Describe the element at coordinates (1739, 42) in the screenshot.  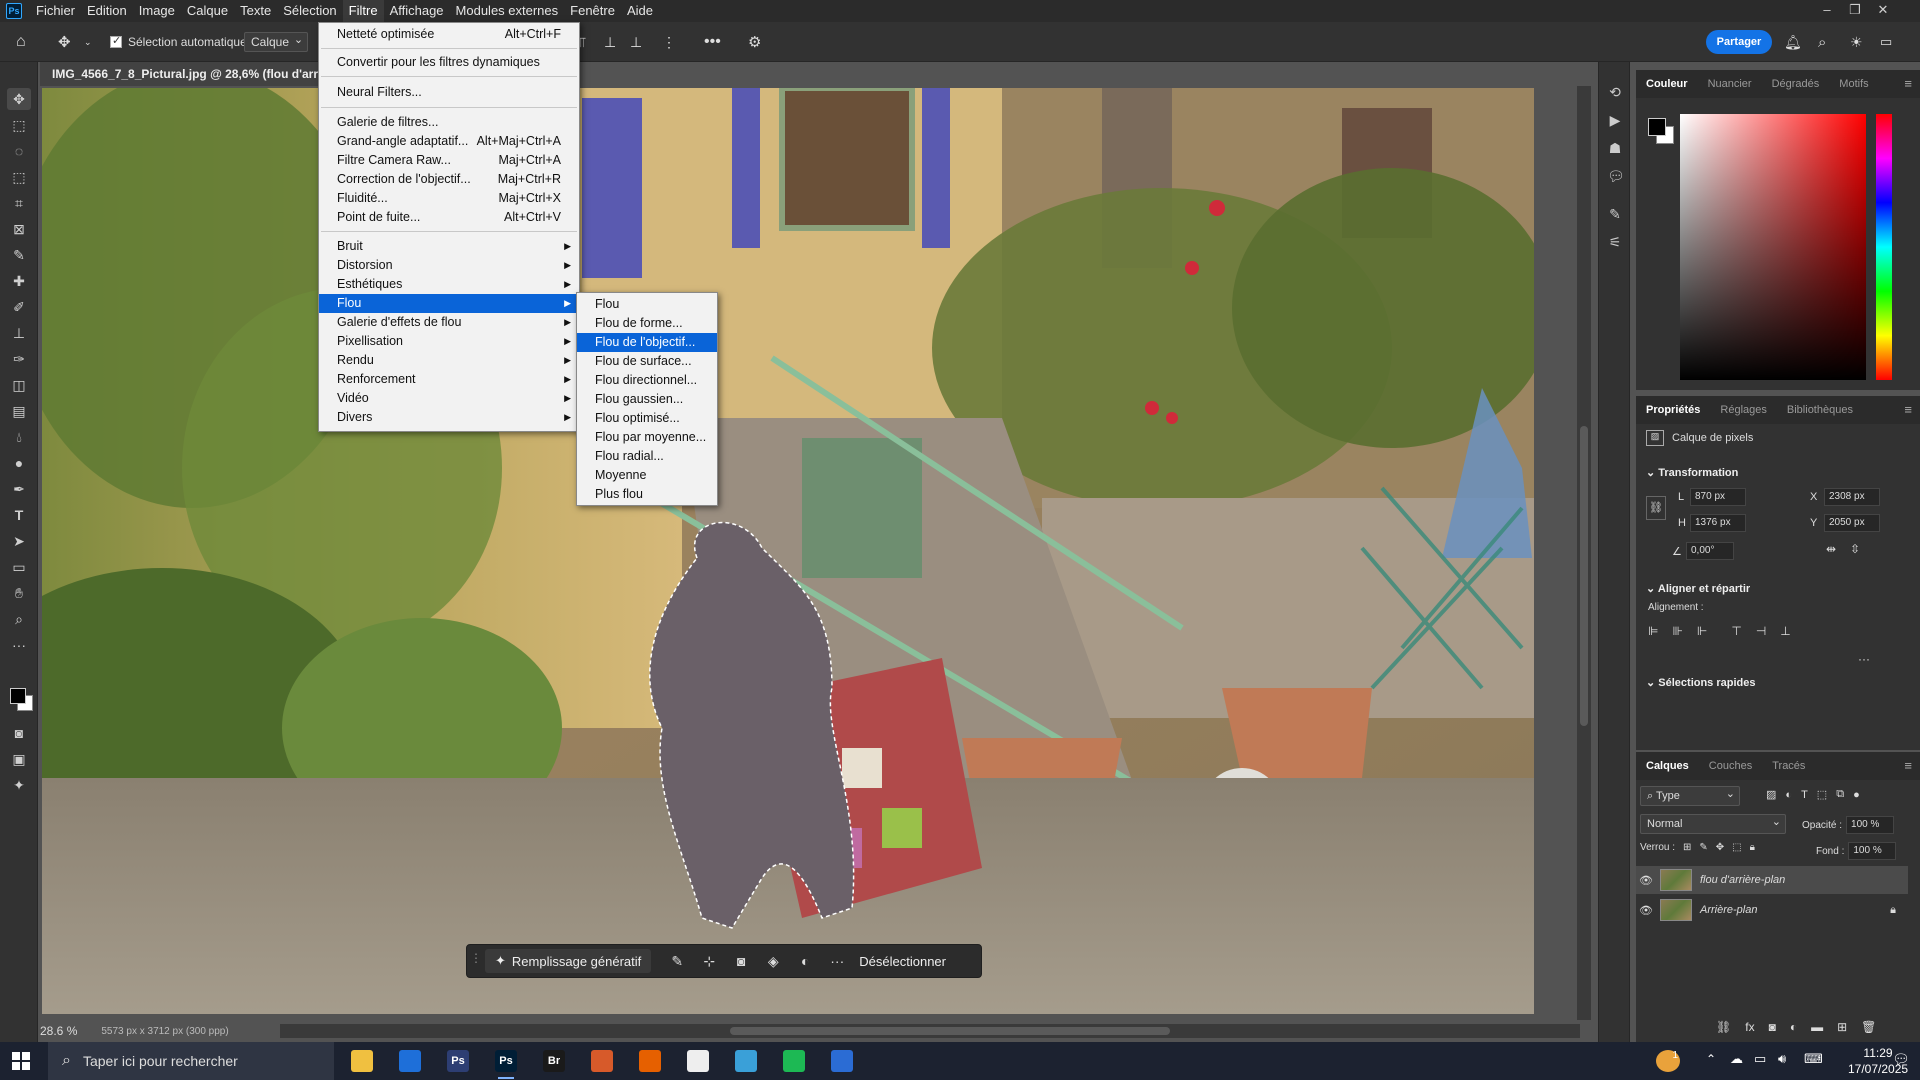
I see `share-button: Partager` at that location.